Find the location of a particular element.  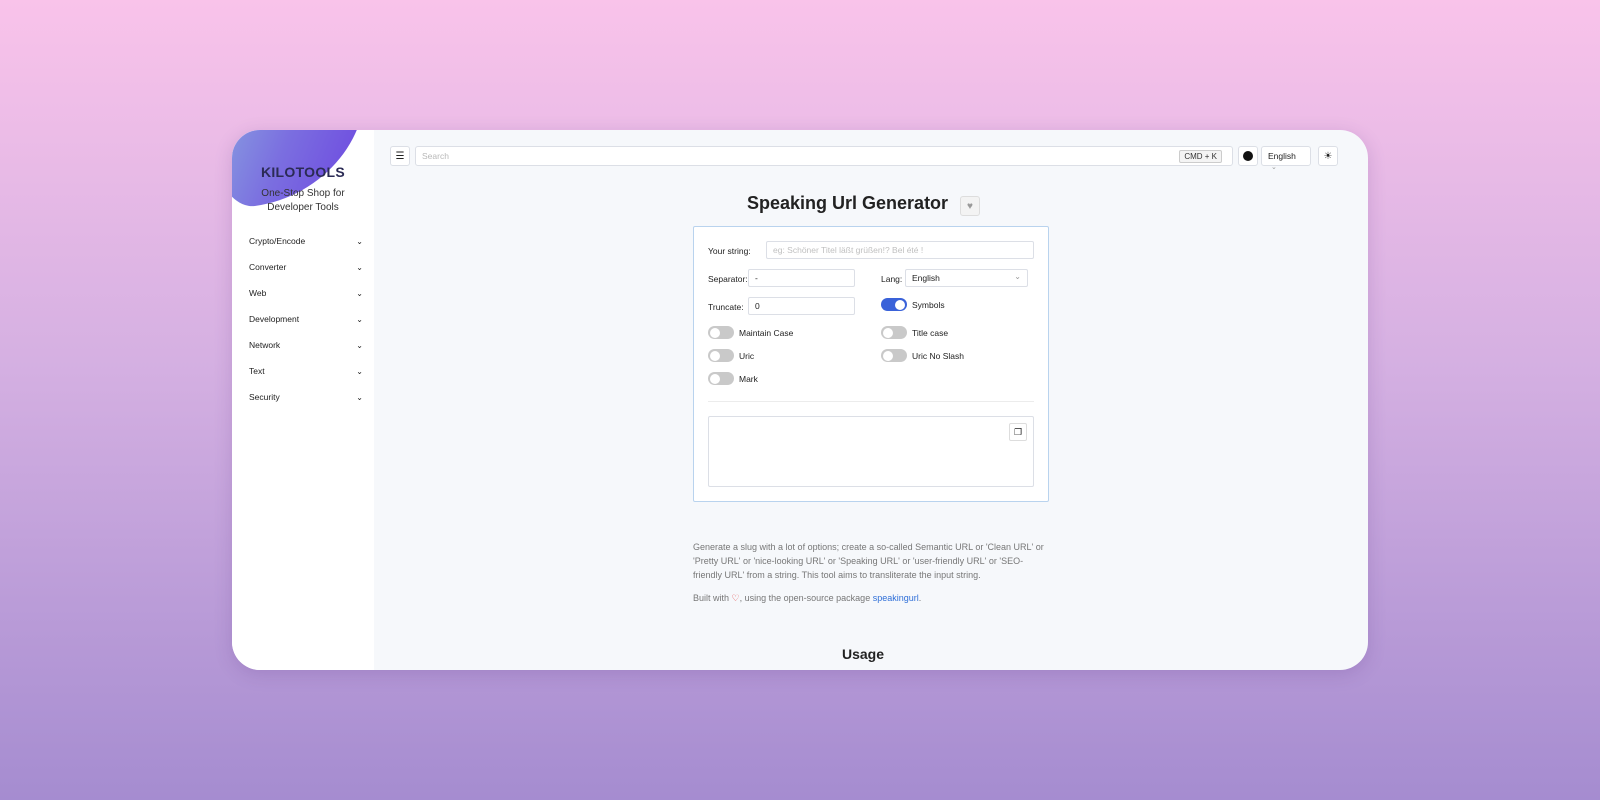

sidebar-item-text: Text ⌄ is located at coordinates (306, 371).